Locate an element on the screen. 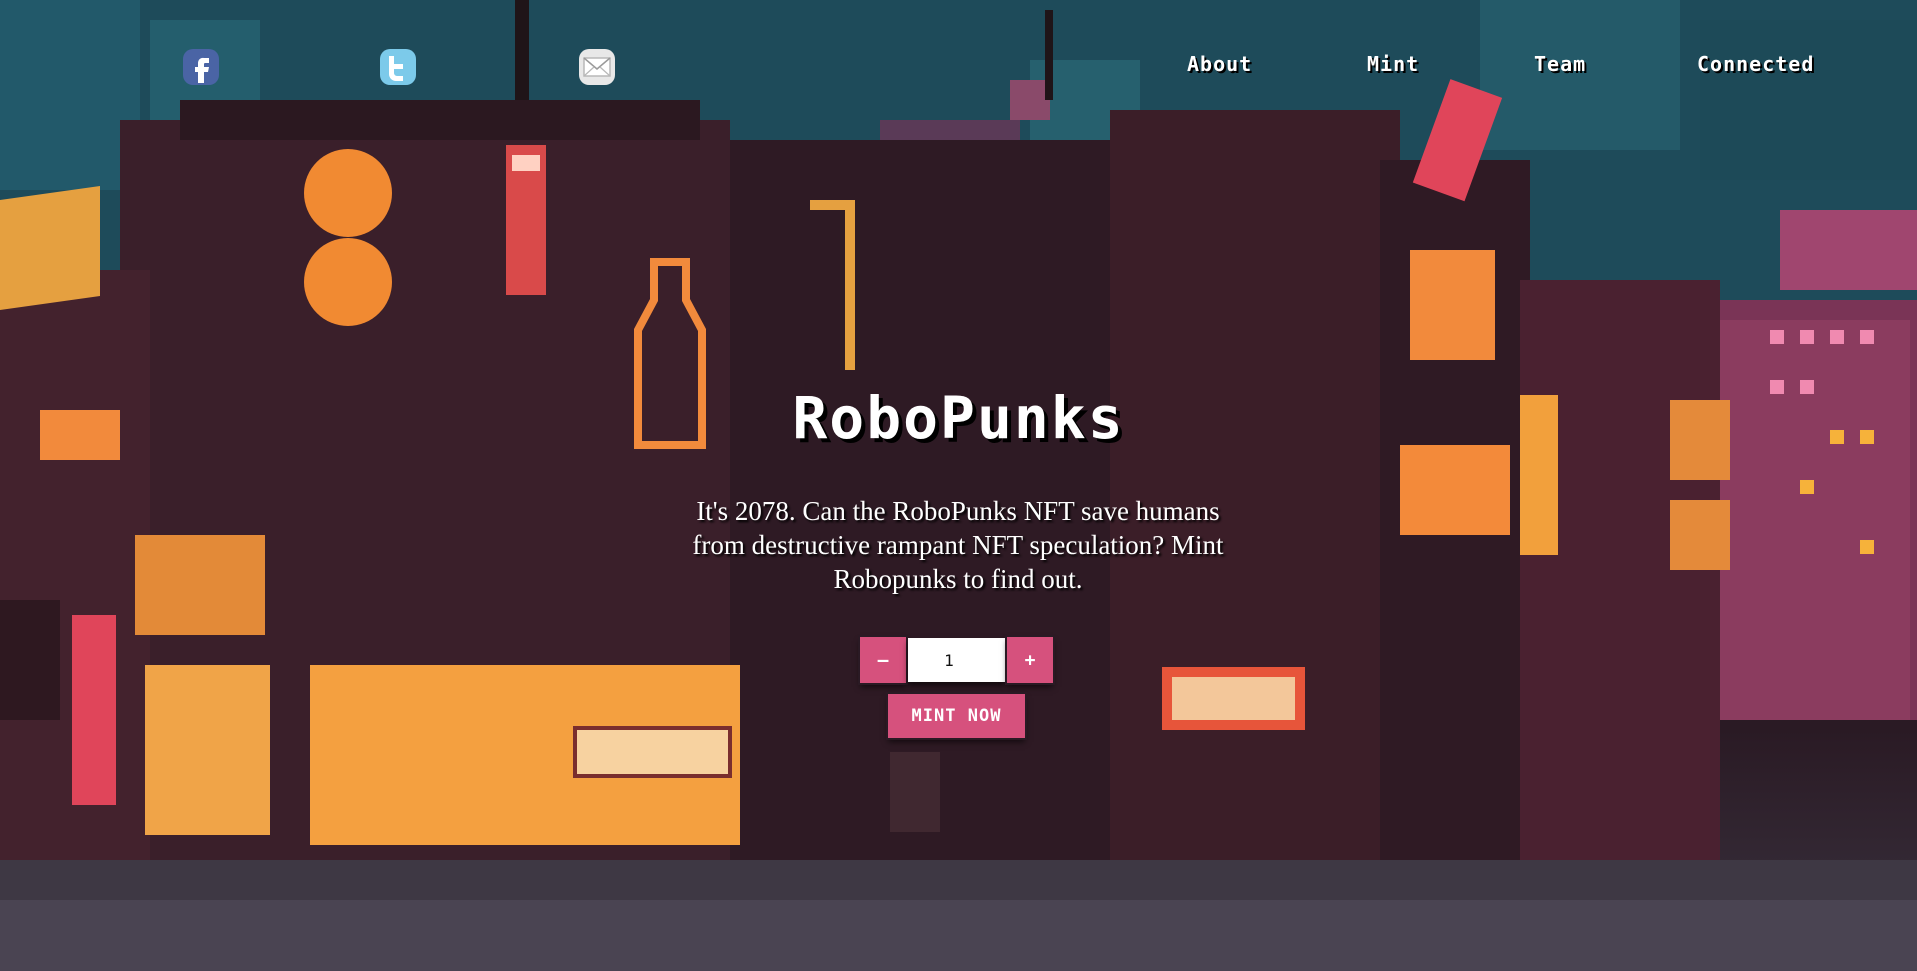  twitter-link is located at coordinates (398, 67).